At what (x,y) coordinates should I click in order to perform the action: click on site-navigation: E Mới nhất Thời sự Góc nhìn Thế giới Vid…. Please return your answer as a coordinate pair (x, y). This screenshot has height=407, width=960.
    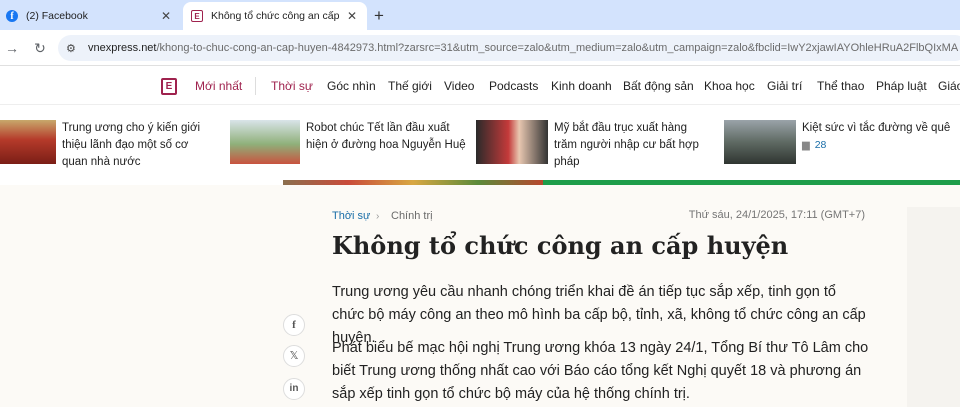
    Looking at the image, I should click on (480, 86).